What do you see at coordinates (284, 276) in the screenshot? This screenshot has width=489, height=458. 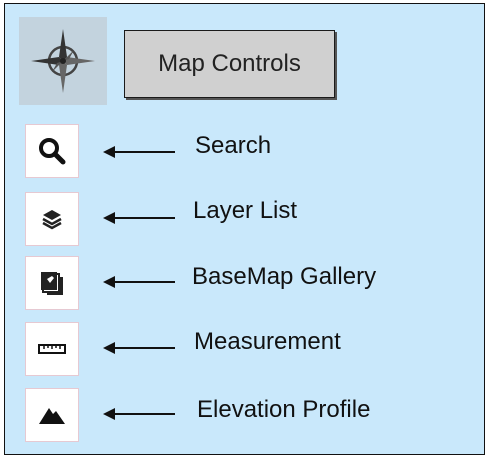 I see `basemap-gallery-label: BaseMap Gallery` at bounding box center [284, 276].